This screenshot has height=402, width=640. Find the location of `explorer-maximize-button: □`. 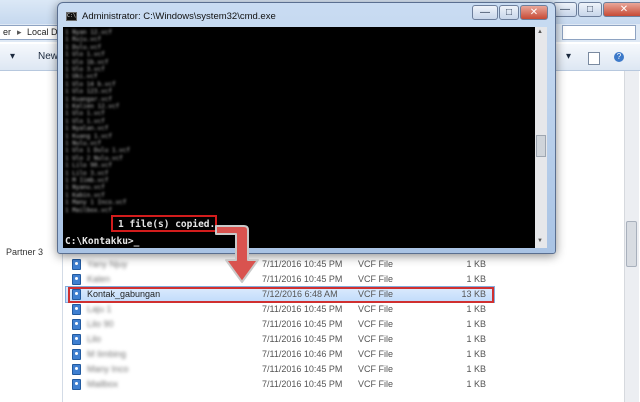

explorer-maximize-button: □ is located at coordinates (590, 9).